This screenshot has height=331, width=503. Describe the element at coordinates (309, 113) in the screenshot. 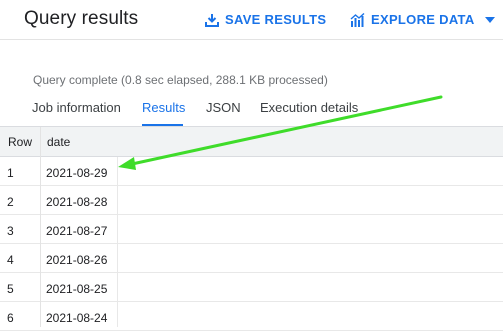

I see `tab-execution-details: Execution details` at that location.